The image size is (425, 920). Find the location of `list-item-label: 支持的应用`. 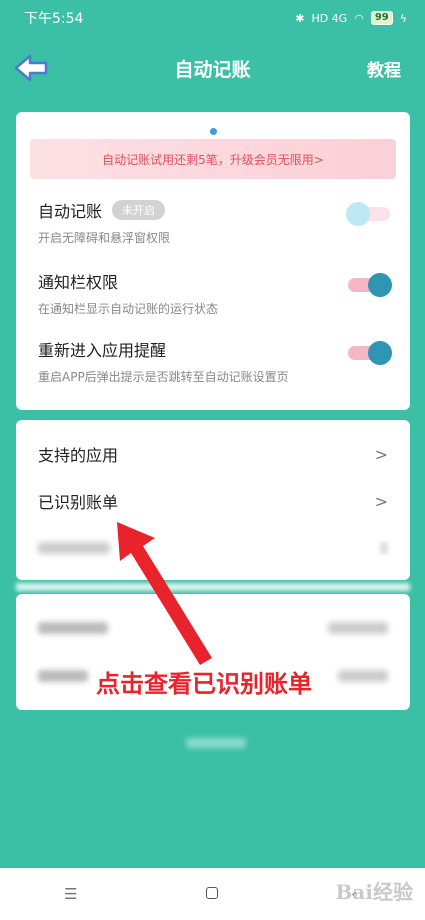

list-item-label: 支持的应用 is located at coordinates (78, 455).